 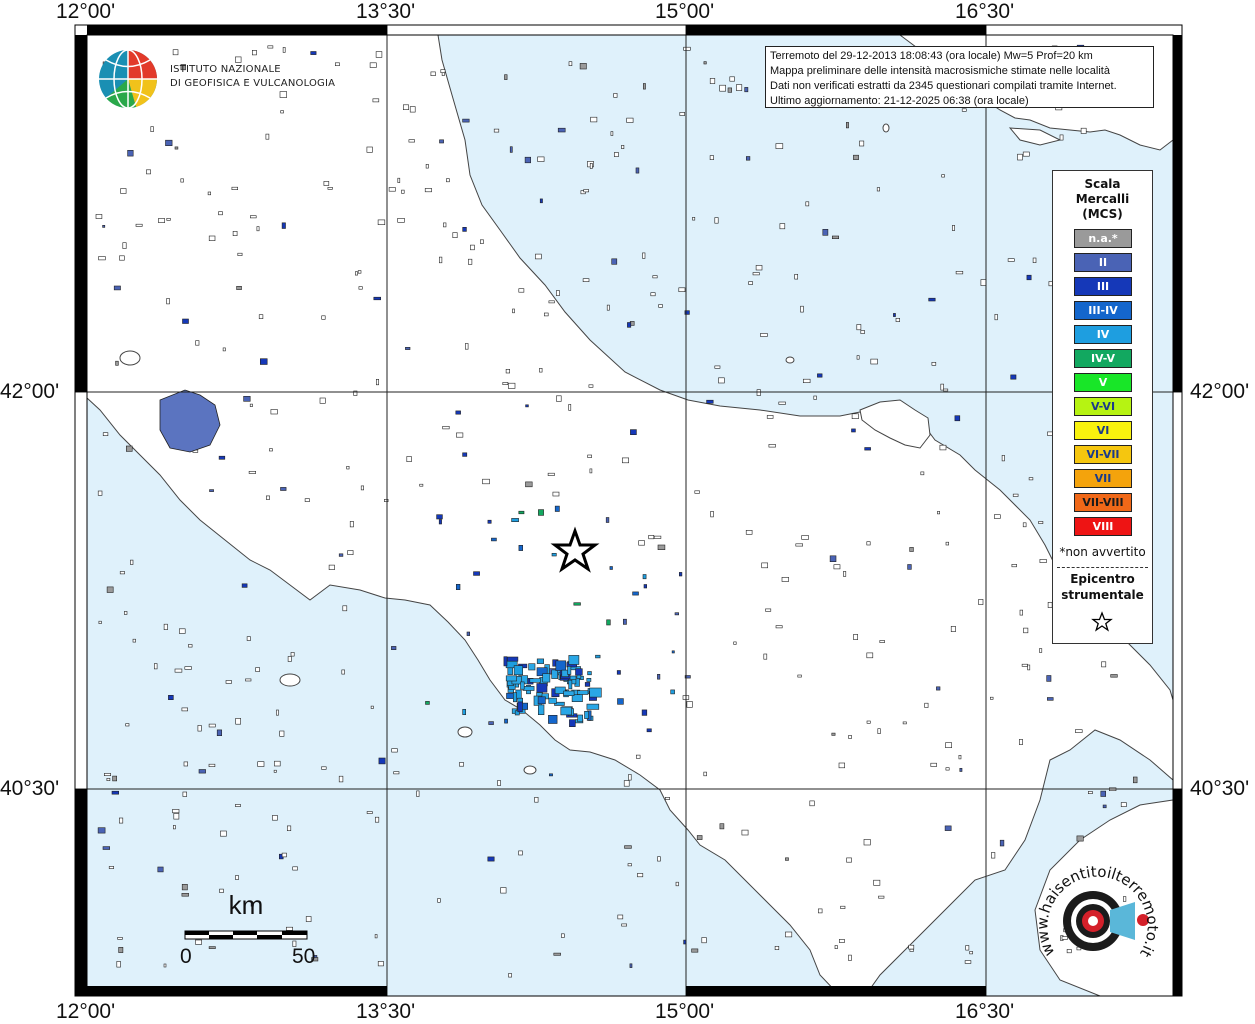 I want to click on legend-item: VI, so click(x=1103, y=430).